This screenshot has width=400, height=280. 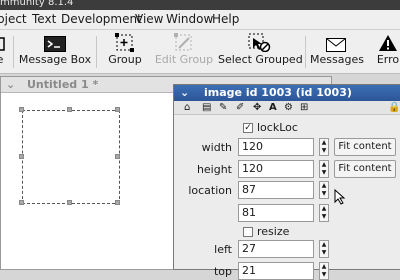 What do you see at coordinates (324, 249) in the screenshot?
I see `left-stepper: ▲ ▼` at bounding box center [324, 249].